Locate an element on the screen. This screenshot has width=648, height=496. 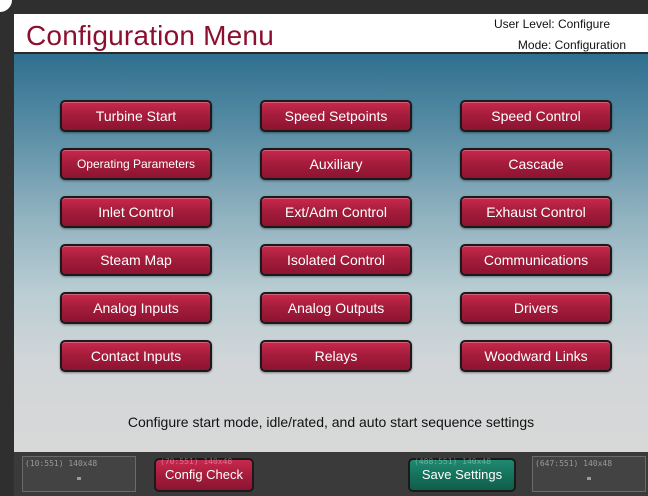
top-bezel is located at coordinates (324, 7).